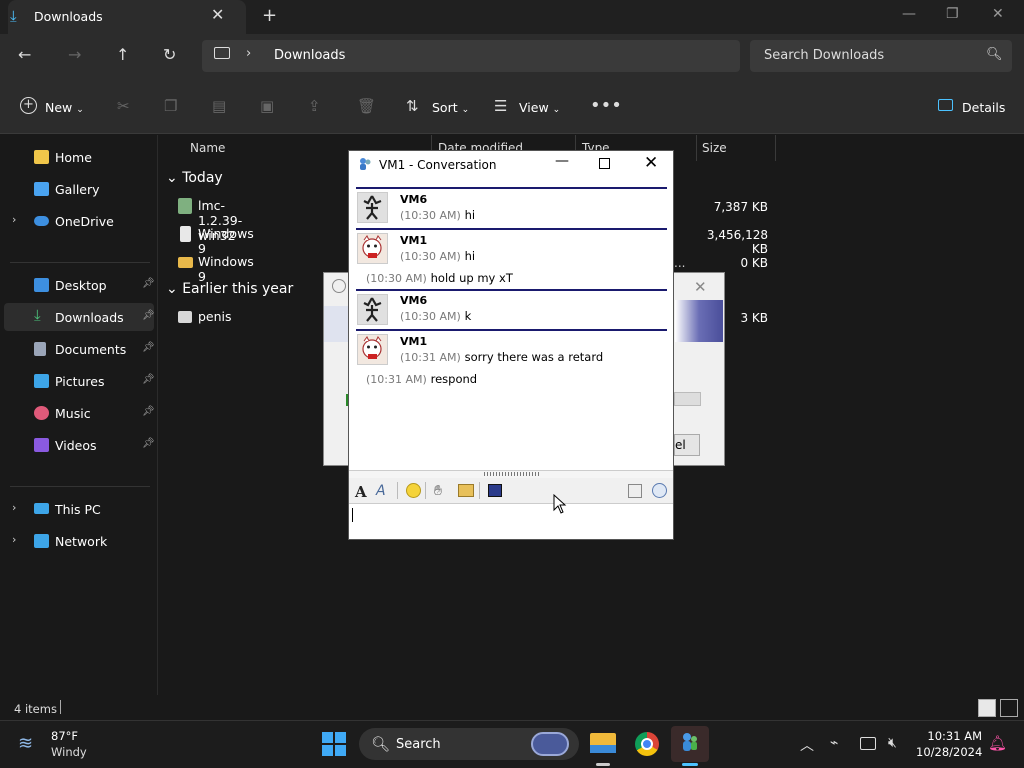  What do you see at coordinates (413, 490) in the screenshot?
I see `emoticon-icon` at bounding box center [413, 490].